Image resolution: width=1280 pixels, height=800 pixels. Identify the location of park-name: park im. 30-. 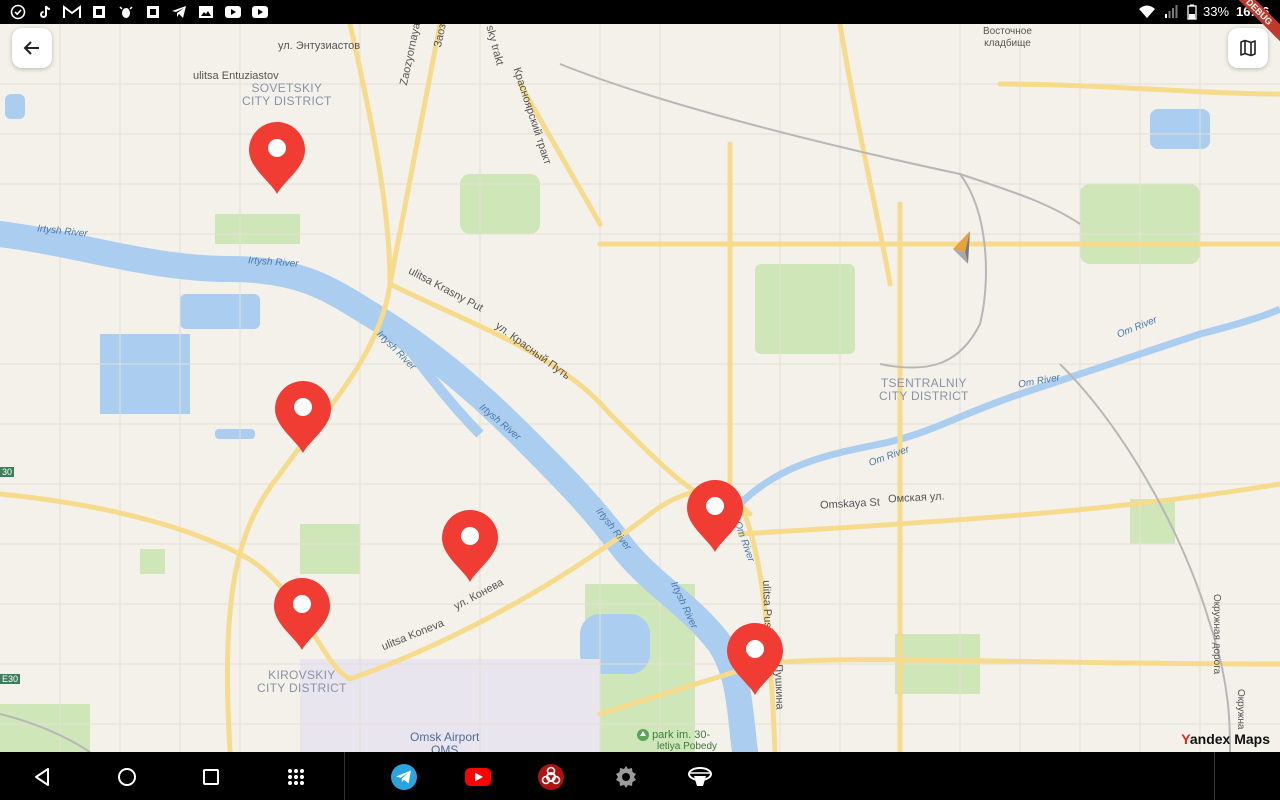
(681, 735).